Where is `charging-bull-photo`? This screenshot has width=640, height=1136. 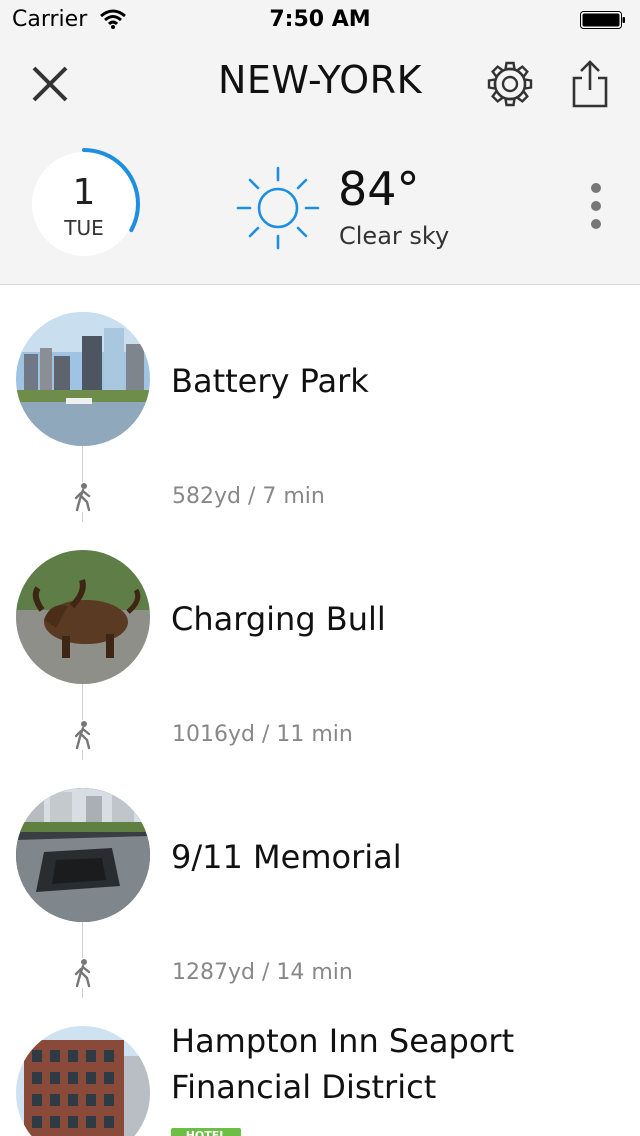
charging-bull-photo is located at coordinates (83, 617).